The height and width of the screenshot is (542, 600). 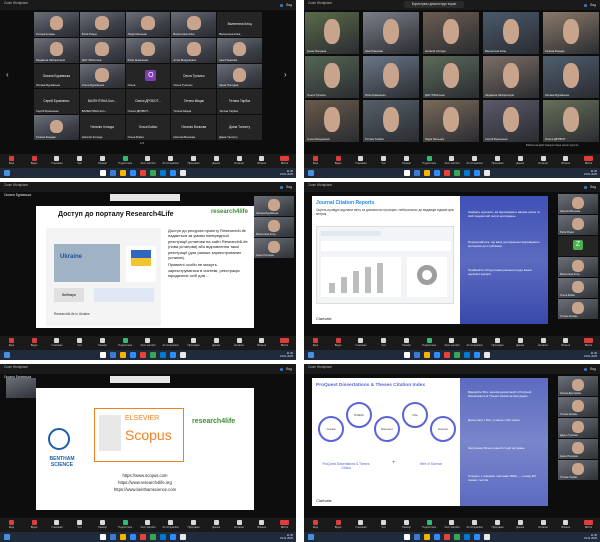 I want to click on participant-tile: Ольга Бойко, so click(x=578, y=288).